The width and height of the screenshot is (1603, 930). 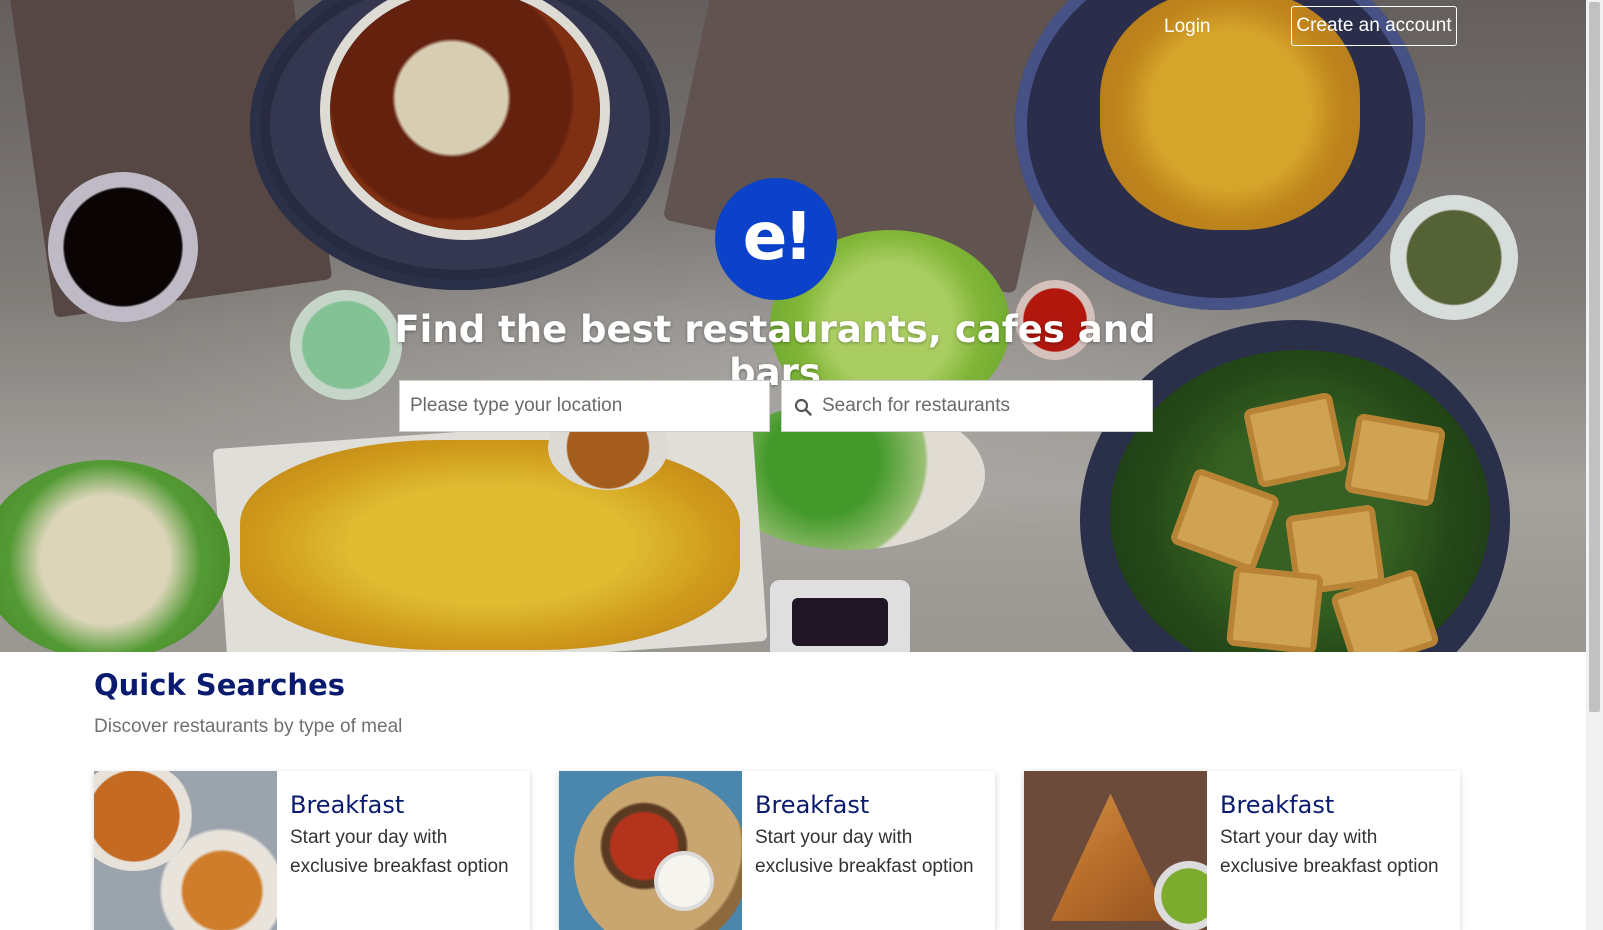 What do you see at coordinates (1594, 357) in the screenshot?
I see `page-scrollbar-thumb` at bounding box center [1594, 357].